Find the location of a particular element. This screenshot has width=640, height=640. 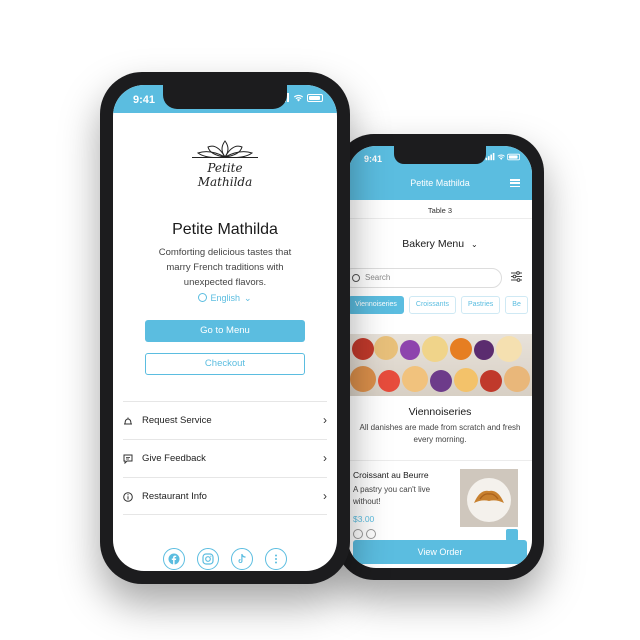

restaurant-logo: Petite Mathilda is located at coordinates (225, 172).